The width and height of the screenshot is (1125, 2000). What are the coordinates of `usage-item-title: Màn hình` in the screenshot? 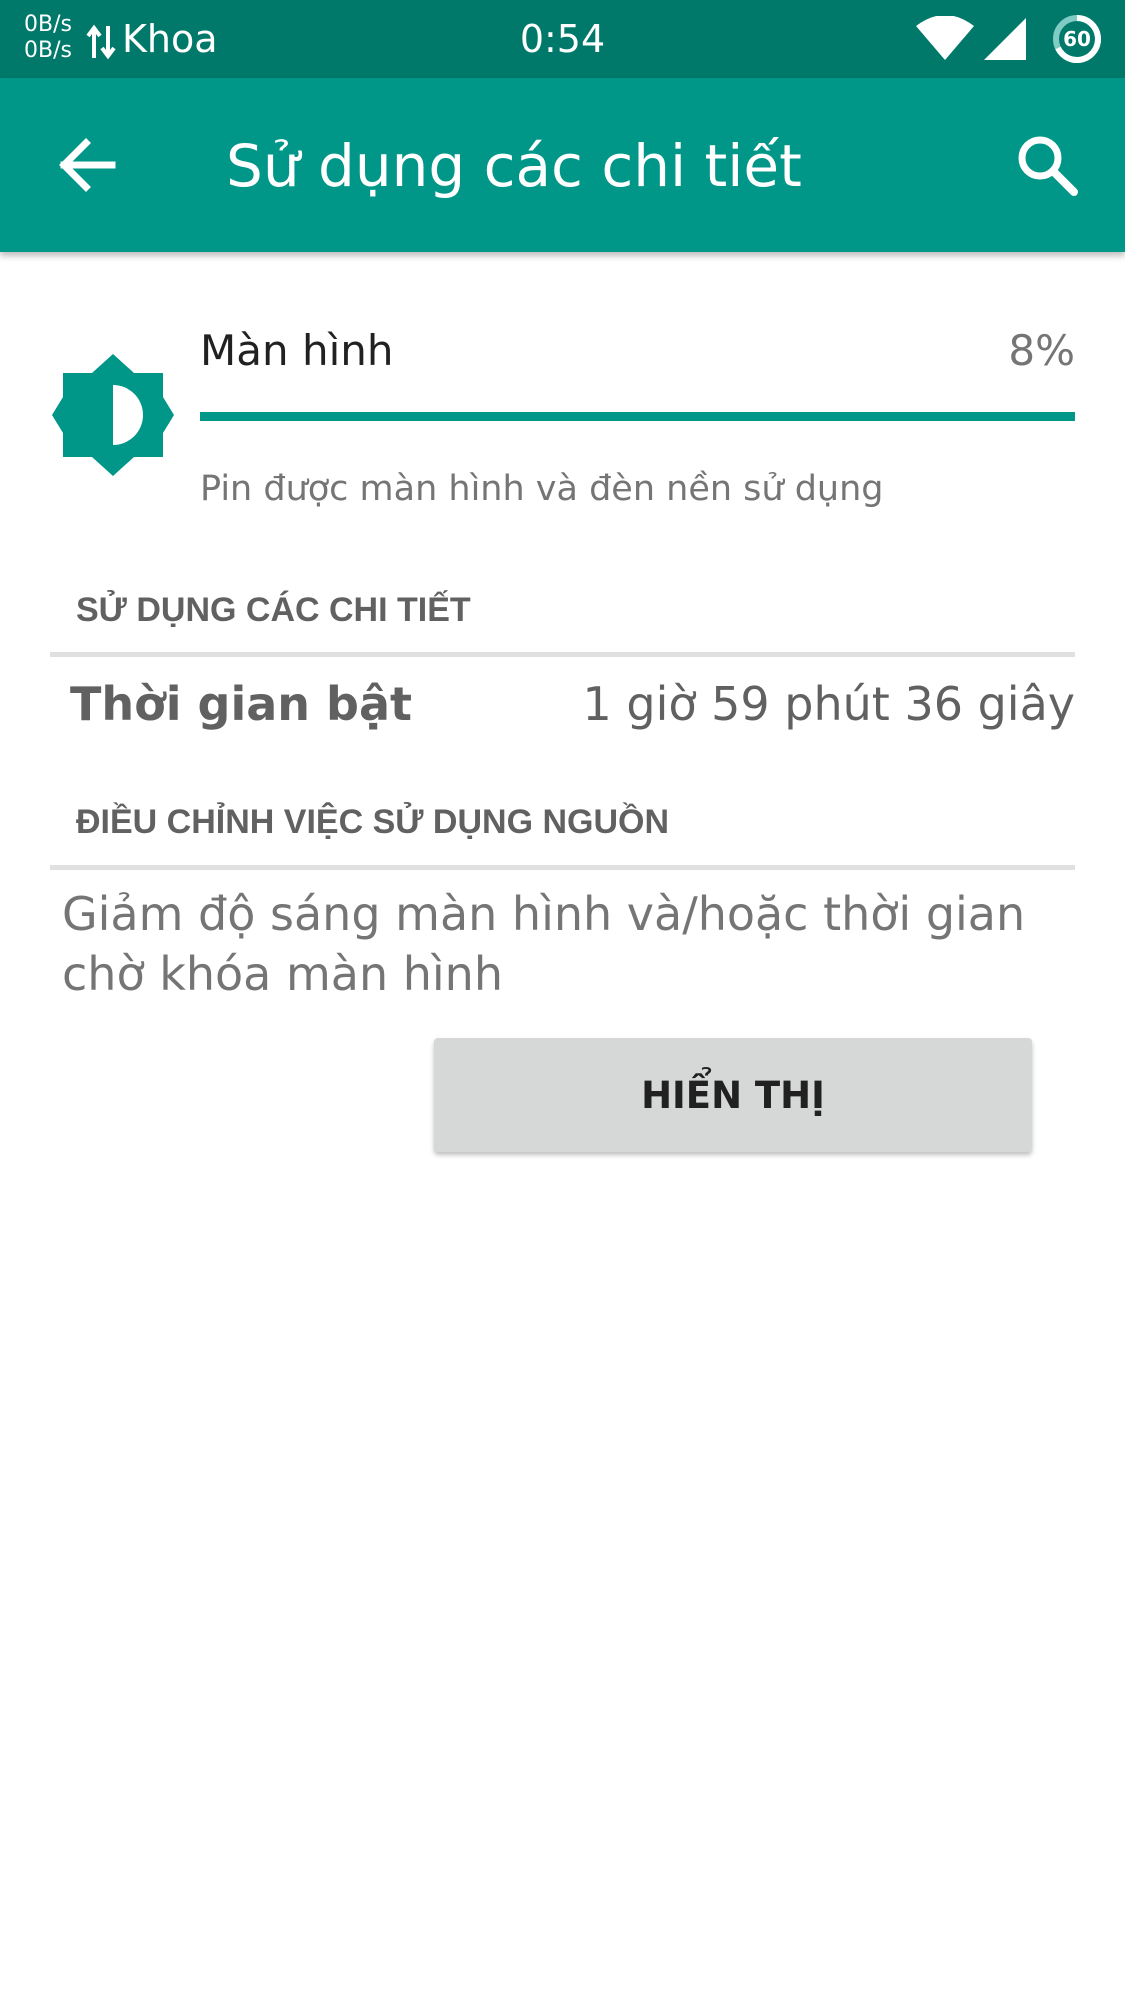 It's located at (297, 350).